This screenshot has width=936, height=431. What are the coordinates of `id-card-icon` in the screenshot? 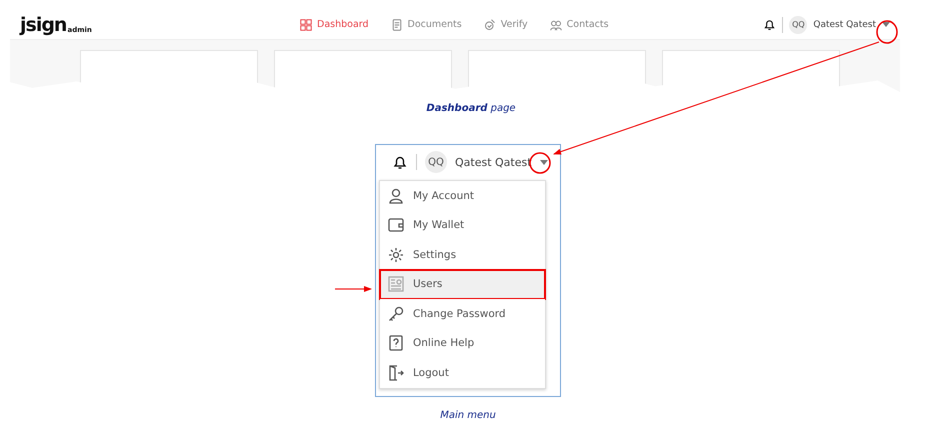 It's located at (396, 284).